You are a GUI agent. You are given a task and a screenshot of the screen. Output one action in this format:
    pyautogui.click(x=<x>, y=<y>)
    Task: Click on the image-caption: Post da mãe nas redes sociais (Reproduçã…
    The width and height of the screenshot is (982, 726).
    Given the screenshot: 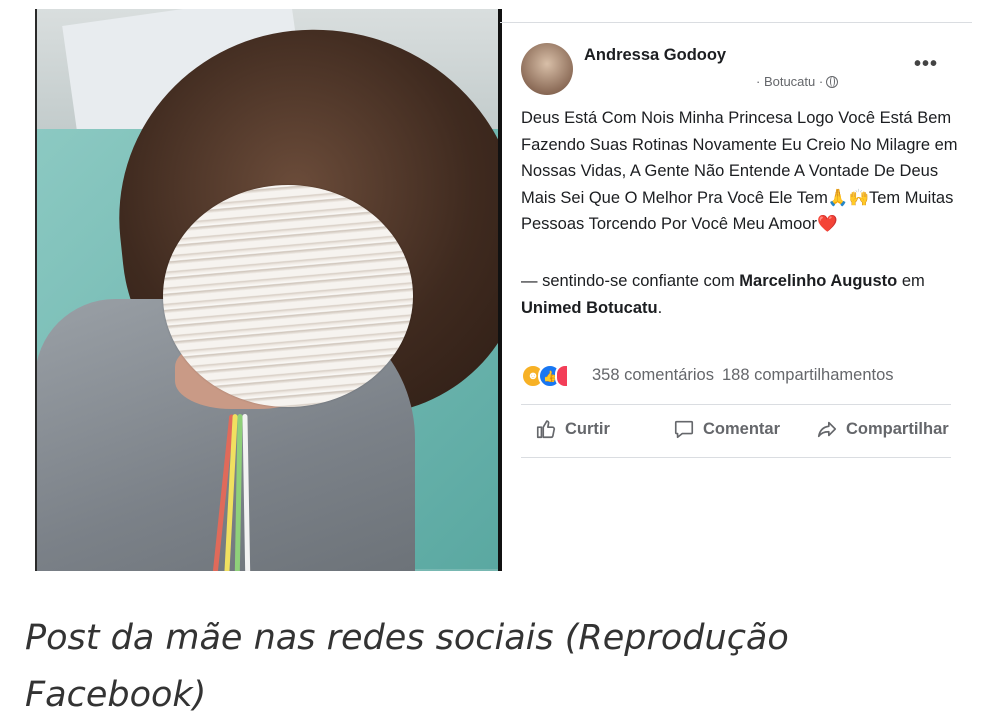 What is the action you would take?
    pyautogui.click(x=407, y=666)
    